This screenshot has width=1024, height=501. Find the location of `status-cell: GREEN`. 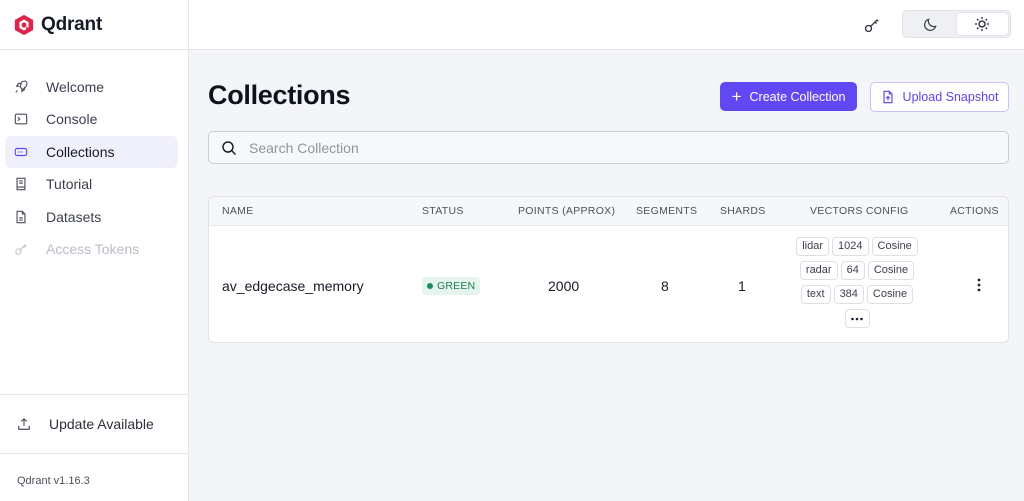

status-cell: GREEN is located at coordinates (451, 284).